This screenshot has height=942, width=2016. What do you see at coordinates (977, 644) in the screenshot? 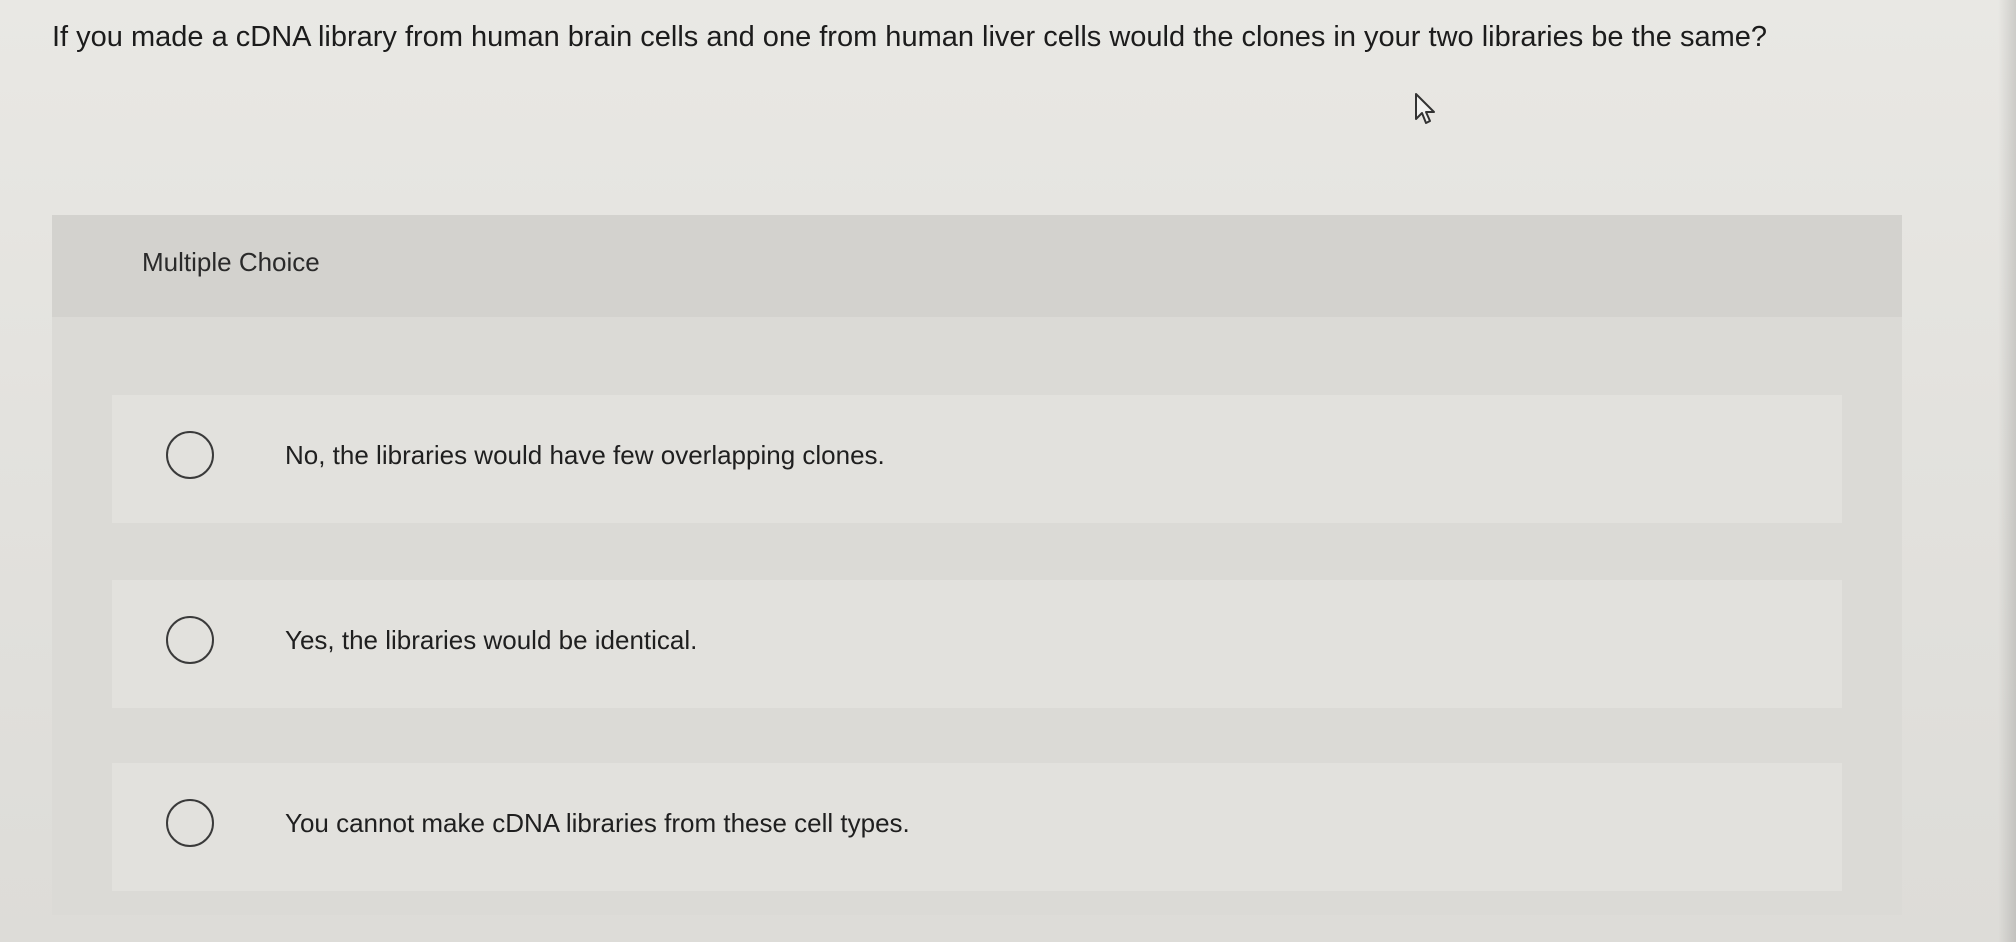
I see `answer-option-2: Yes, the libraries would be identical.` at bounding box center [977, 644].